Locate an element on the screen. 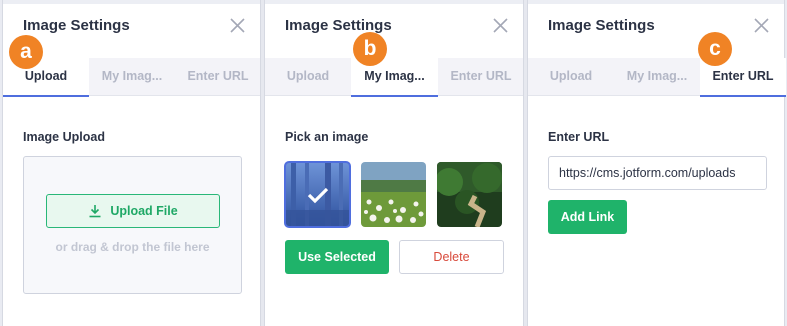 The image size is (787, 326). download-arrow-icon is located at coordinates (95, 211).